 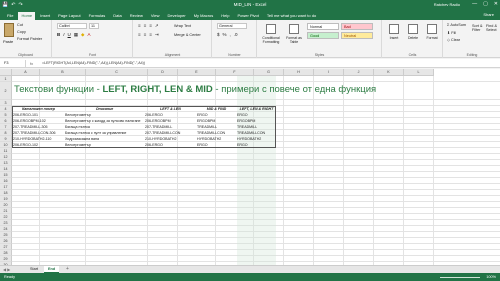 I want to click on font-label: Font, so click(x=92, y=55).